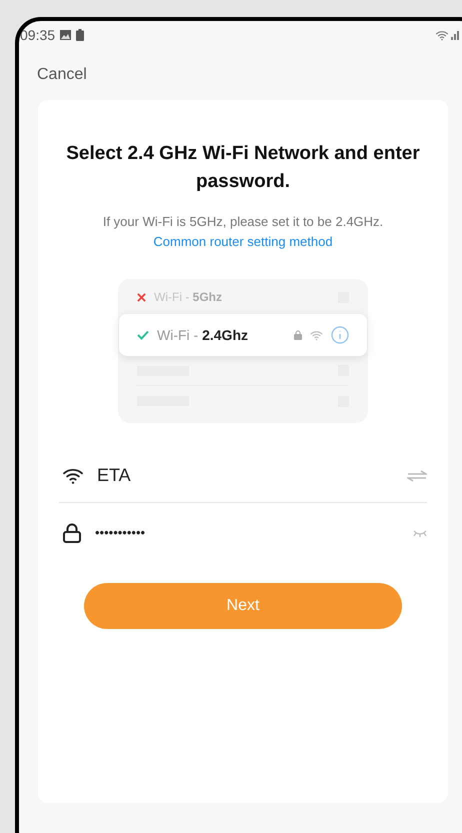 The height and width of the screenshot is (833, 462). Describe the element at coordinates (252, 475) in the screenshot. I see `network-name-field: ETA` at that location.